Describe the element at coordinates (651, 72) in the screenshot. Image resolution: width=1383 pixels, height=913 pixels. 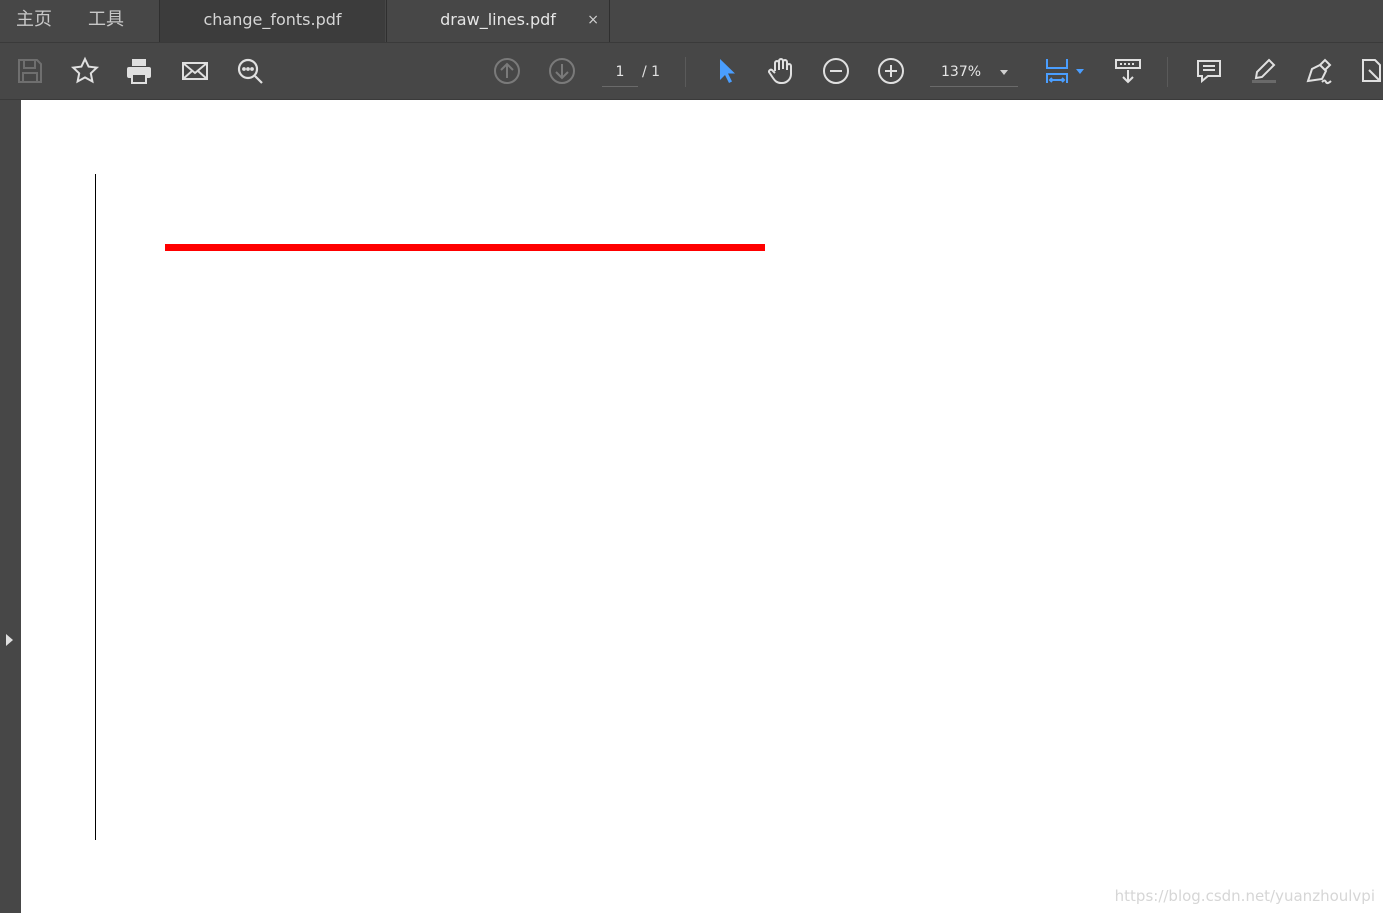
I see `page-total: / 1` at that location.